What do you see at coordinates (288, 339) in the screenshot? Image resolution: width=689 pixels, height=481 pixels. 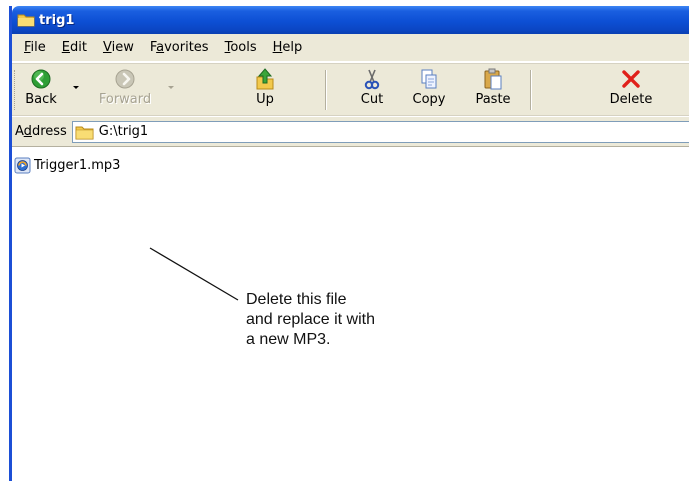 I see `annotation-line: a new MP3.` at bounding box center [288, 339].